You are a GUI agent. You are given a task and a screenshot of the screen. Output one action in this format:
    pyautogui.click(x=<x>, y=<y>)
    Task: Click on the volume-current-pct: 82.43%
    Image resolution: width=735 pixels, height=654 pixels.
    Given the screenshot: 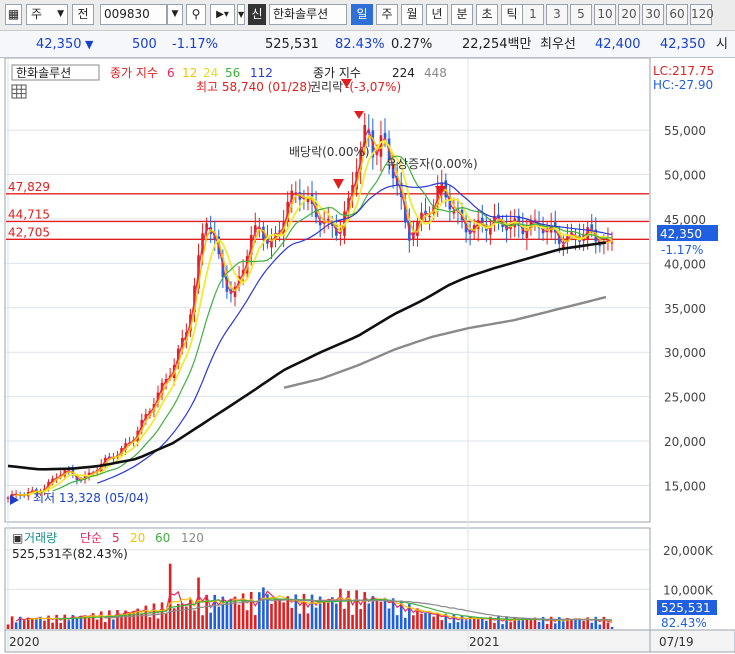 What is the action you would take?
    pyautogui.click(x=684, y=623)
    